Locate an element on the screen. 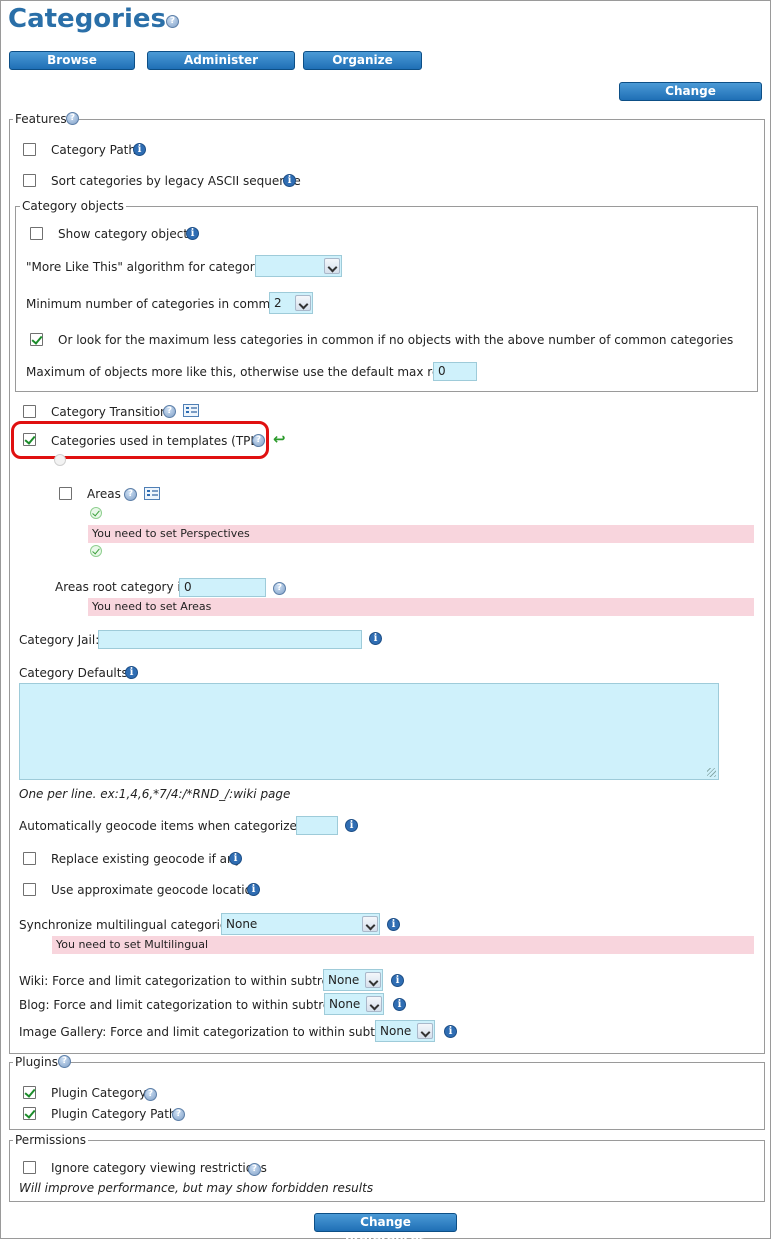  page-title: Categories is located at coordinates (87, 19).